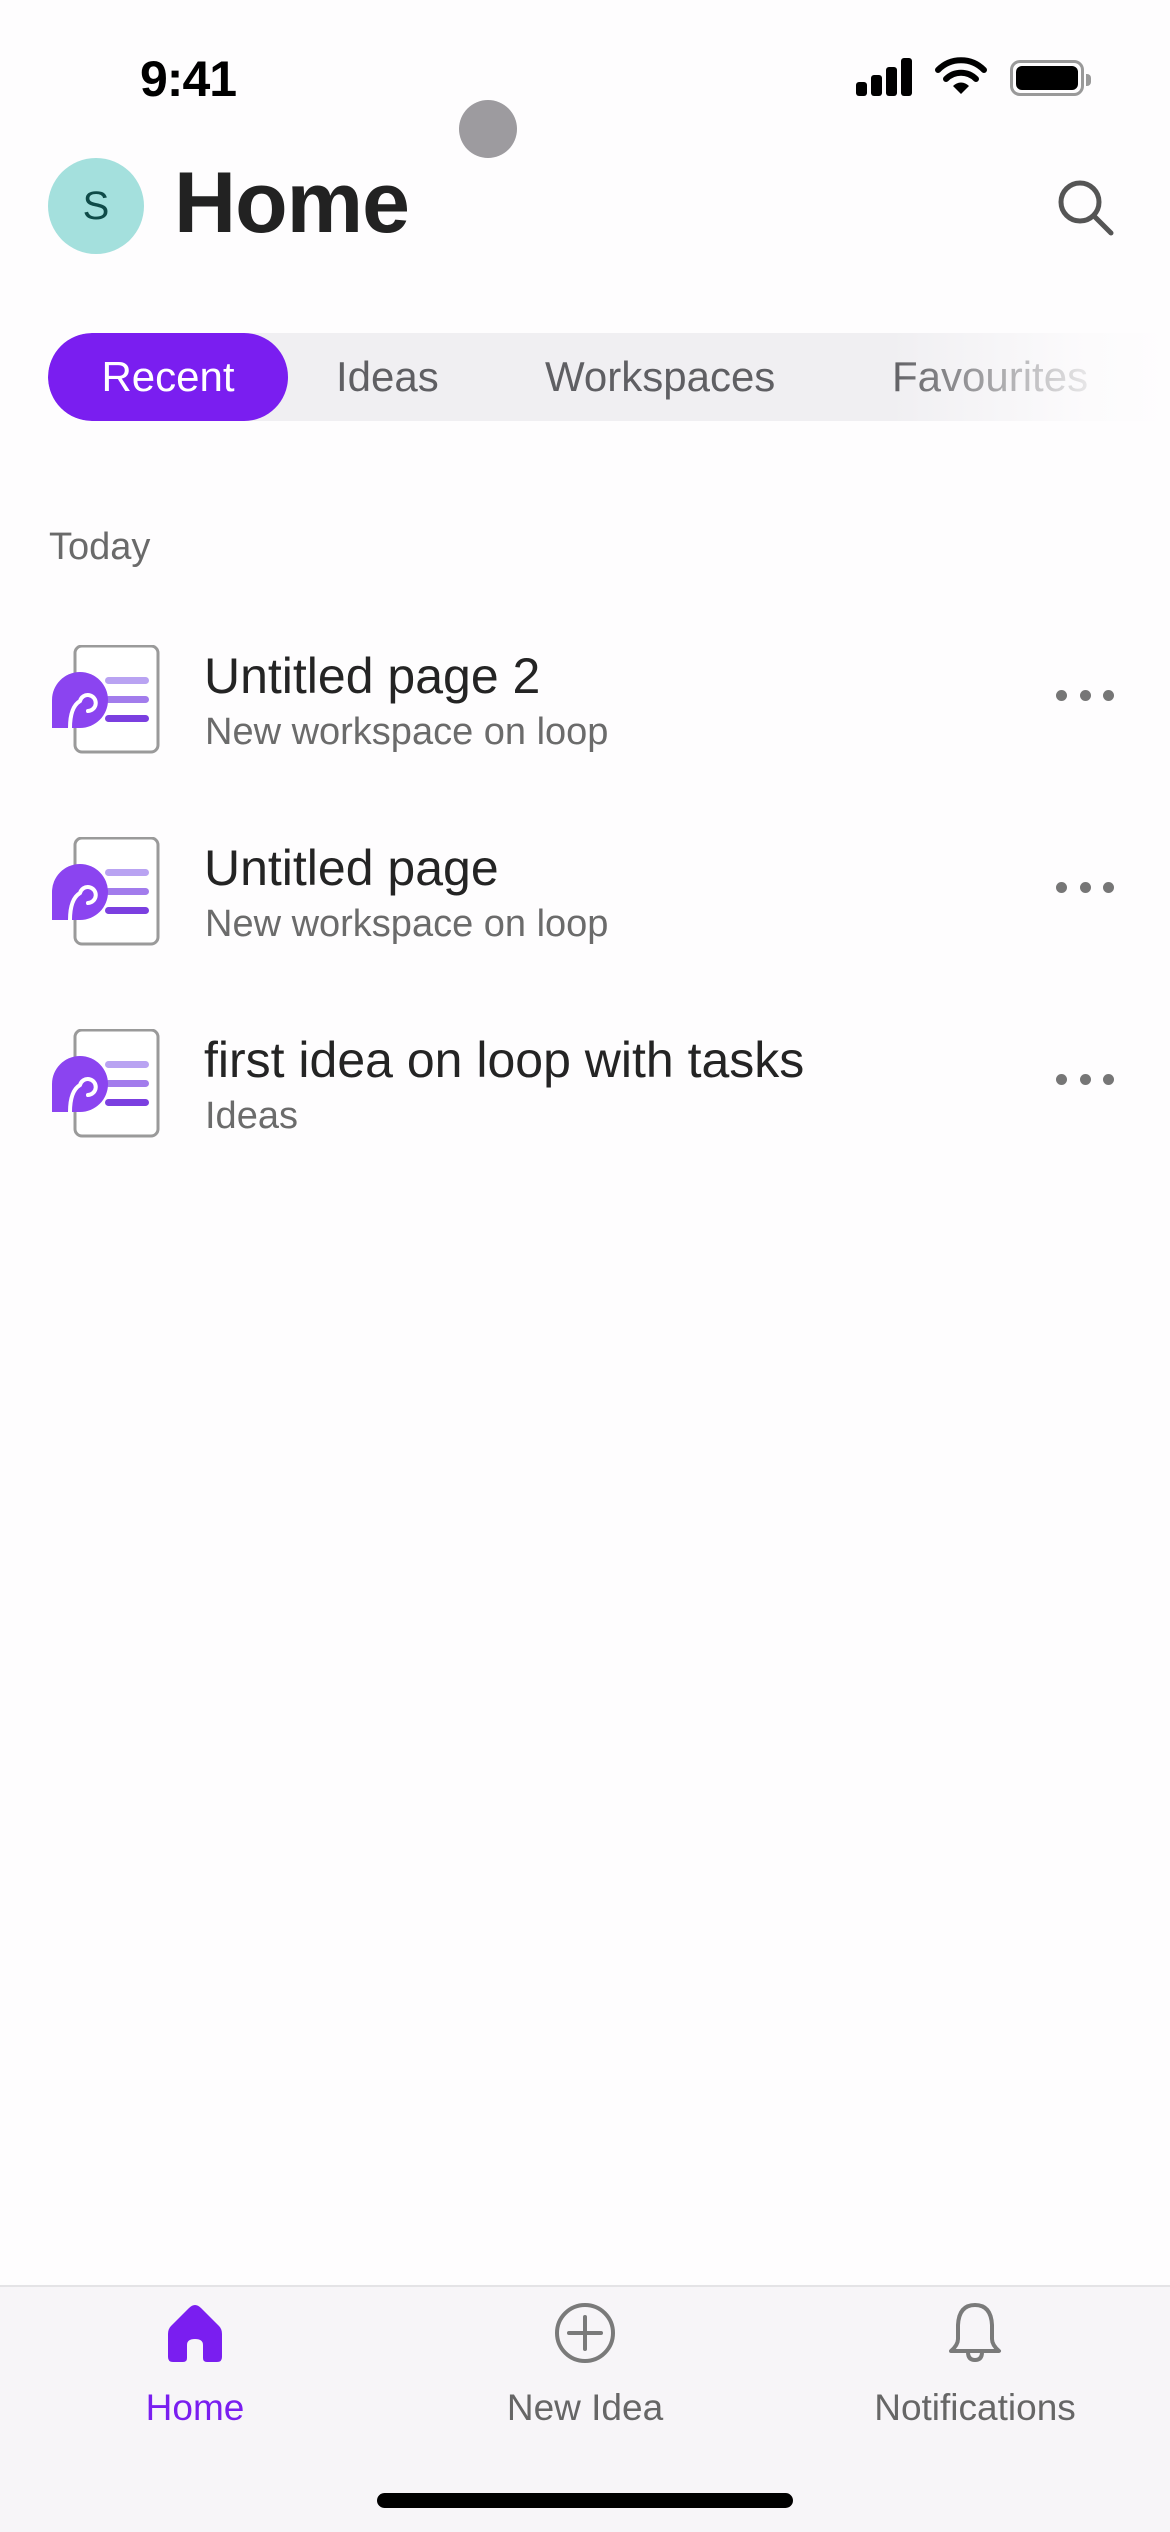 This screenshot has width=1170, height=2532. What do you see at coordinates (884, 76) in the screenshot?
I see `cellular-signal-icon` at bounding box center [884, 76].